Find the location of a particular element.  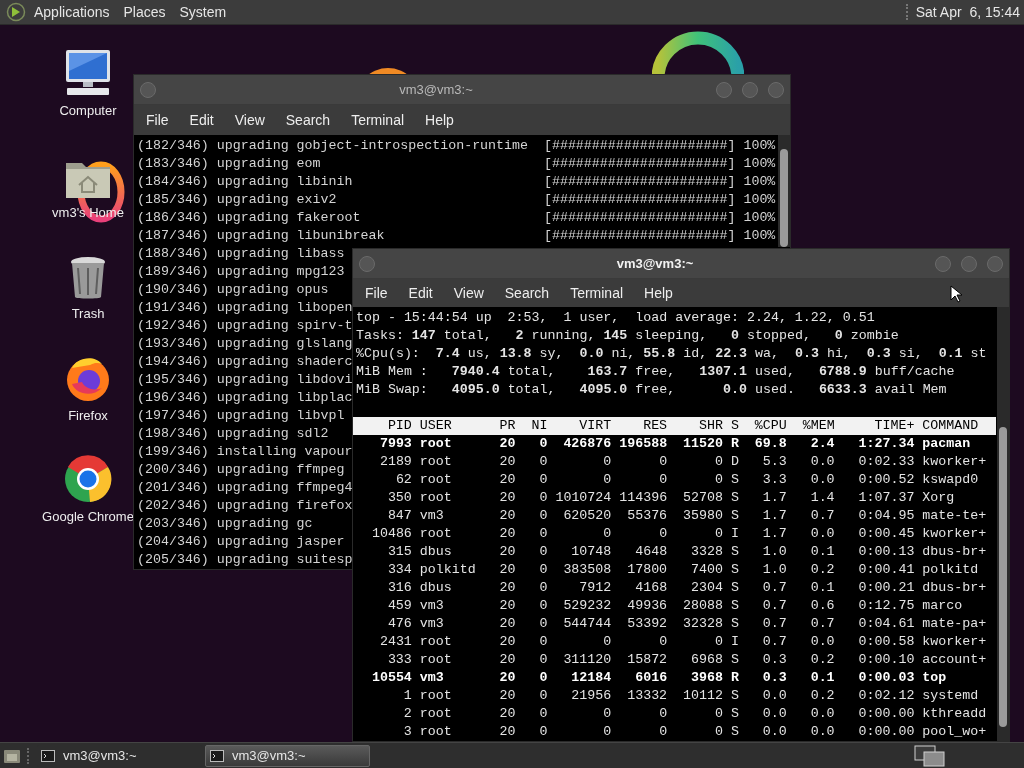

terminal-line: MiB Swap: 4095.0 total, 4095.0 free, 0.0 used. 6633.3 avail Mem is located at coordinates (652, 390).